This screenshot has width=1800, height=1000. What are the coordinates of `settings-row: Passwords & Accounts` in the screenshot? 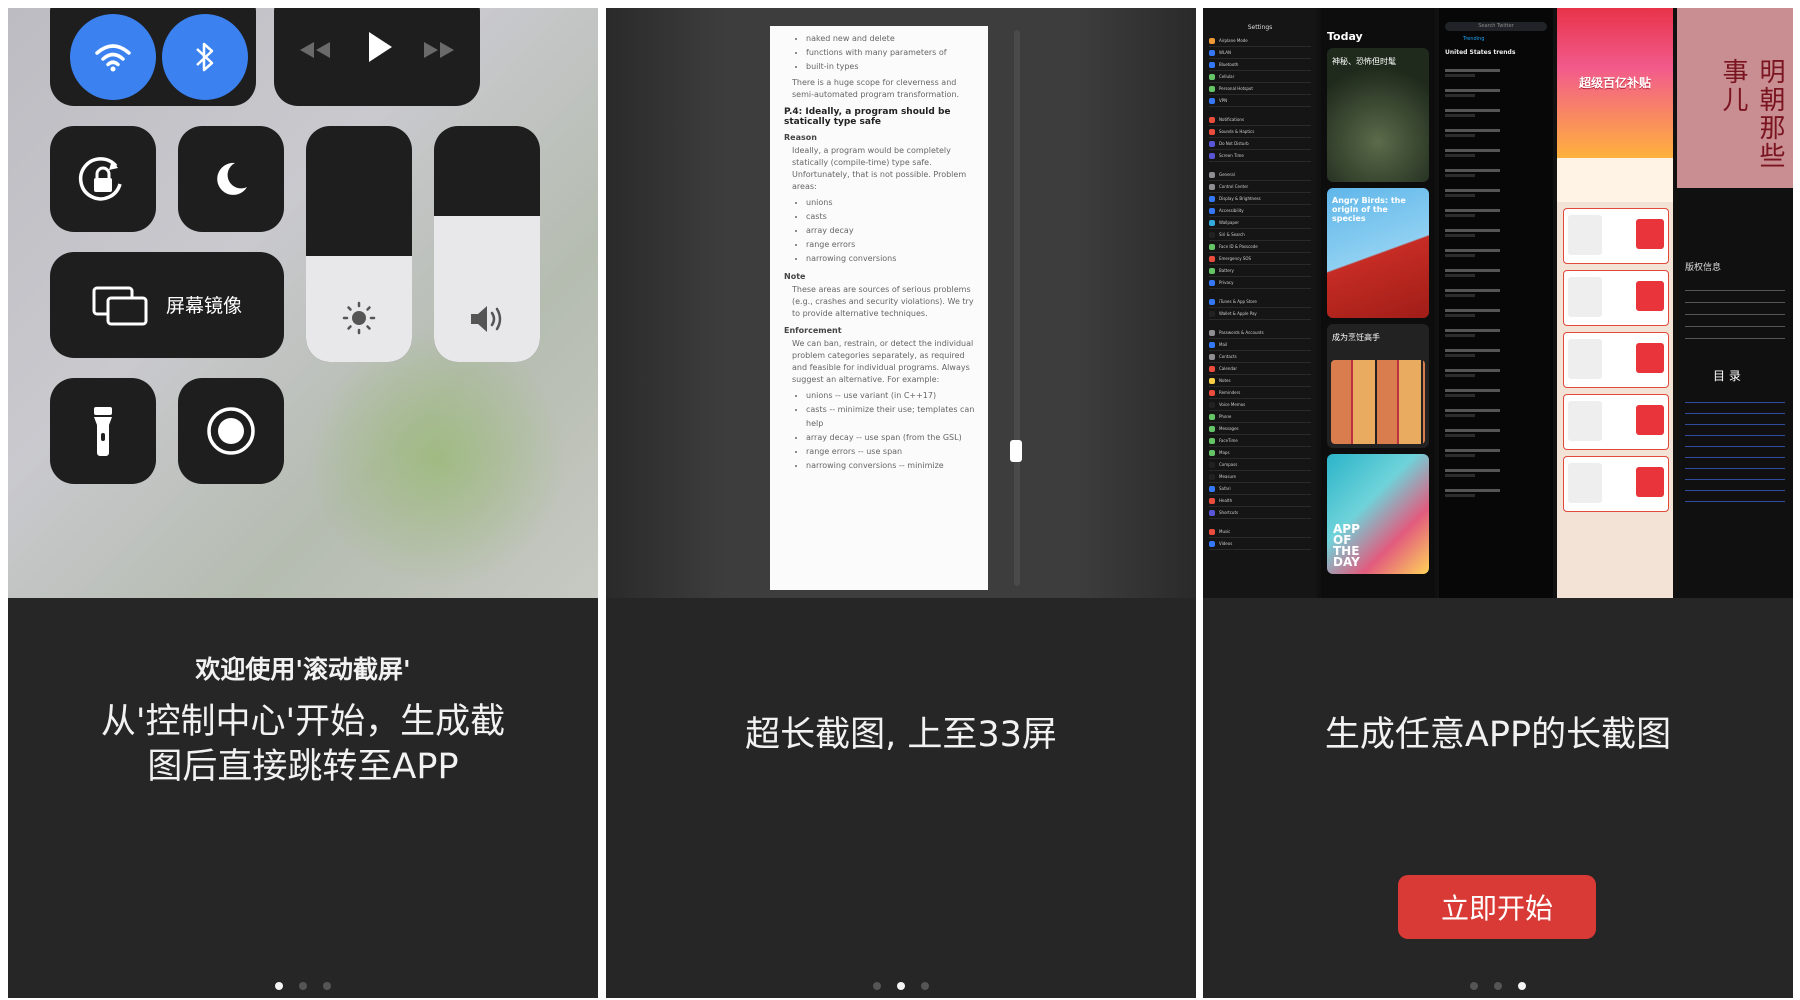 It's located at (1260, 333).